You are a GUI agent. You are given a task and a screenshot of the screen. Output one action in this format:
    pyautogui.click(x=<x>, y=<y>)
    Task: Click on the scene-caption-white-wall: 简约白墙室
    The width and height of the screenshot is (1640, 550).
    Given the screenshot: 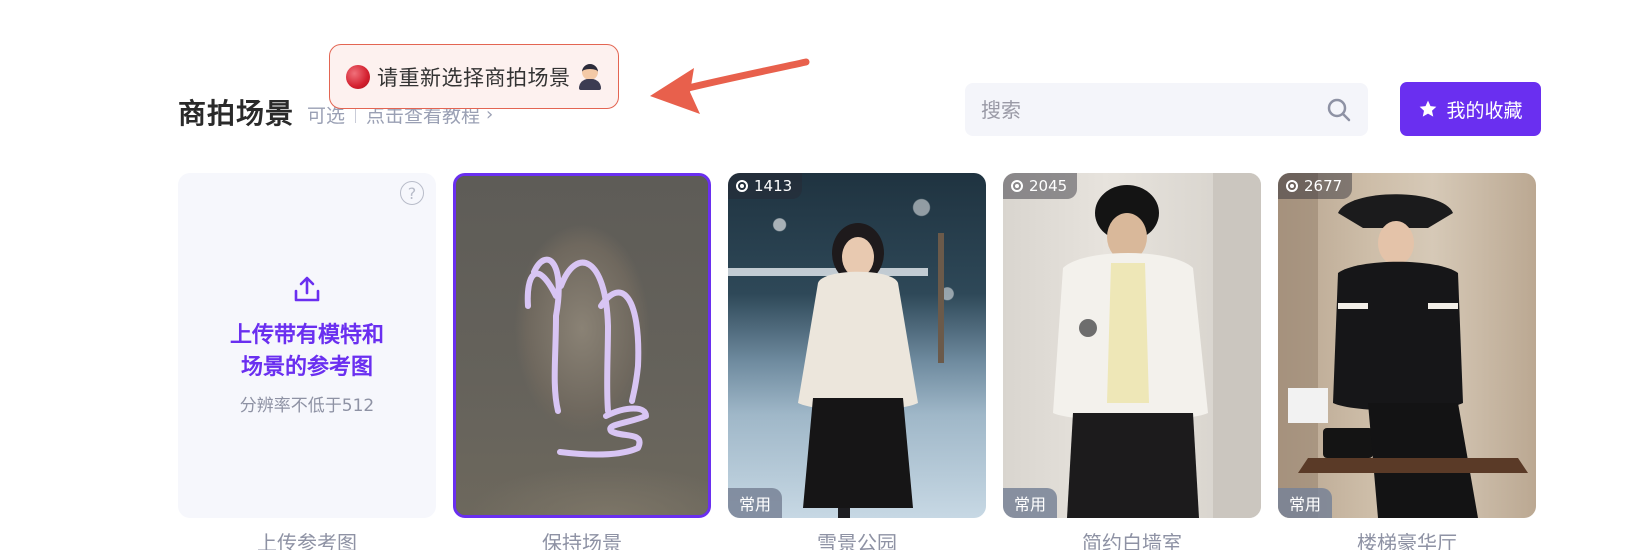 What is the action you would take?
    pyautogui.click(x=1132, y=540)
    